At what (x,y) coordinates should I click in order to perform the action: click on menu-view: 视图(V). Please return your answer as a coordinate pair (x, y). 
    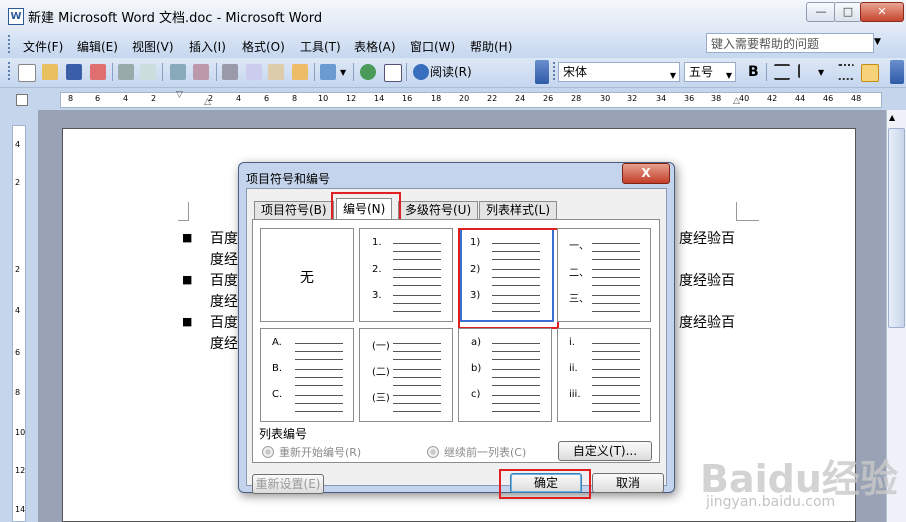
    Looking at the image, I should click on (153, 46).